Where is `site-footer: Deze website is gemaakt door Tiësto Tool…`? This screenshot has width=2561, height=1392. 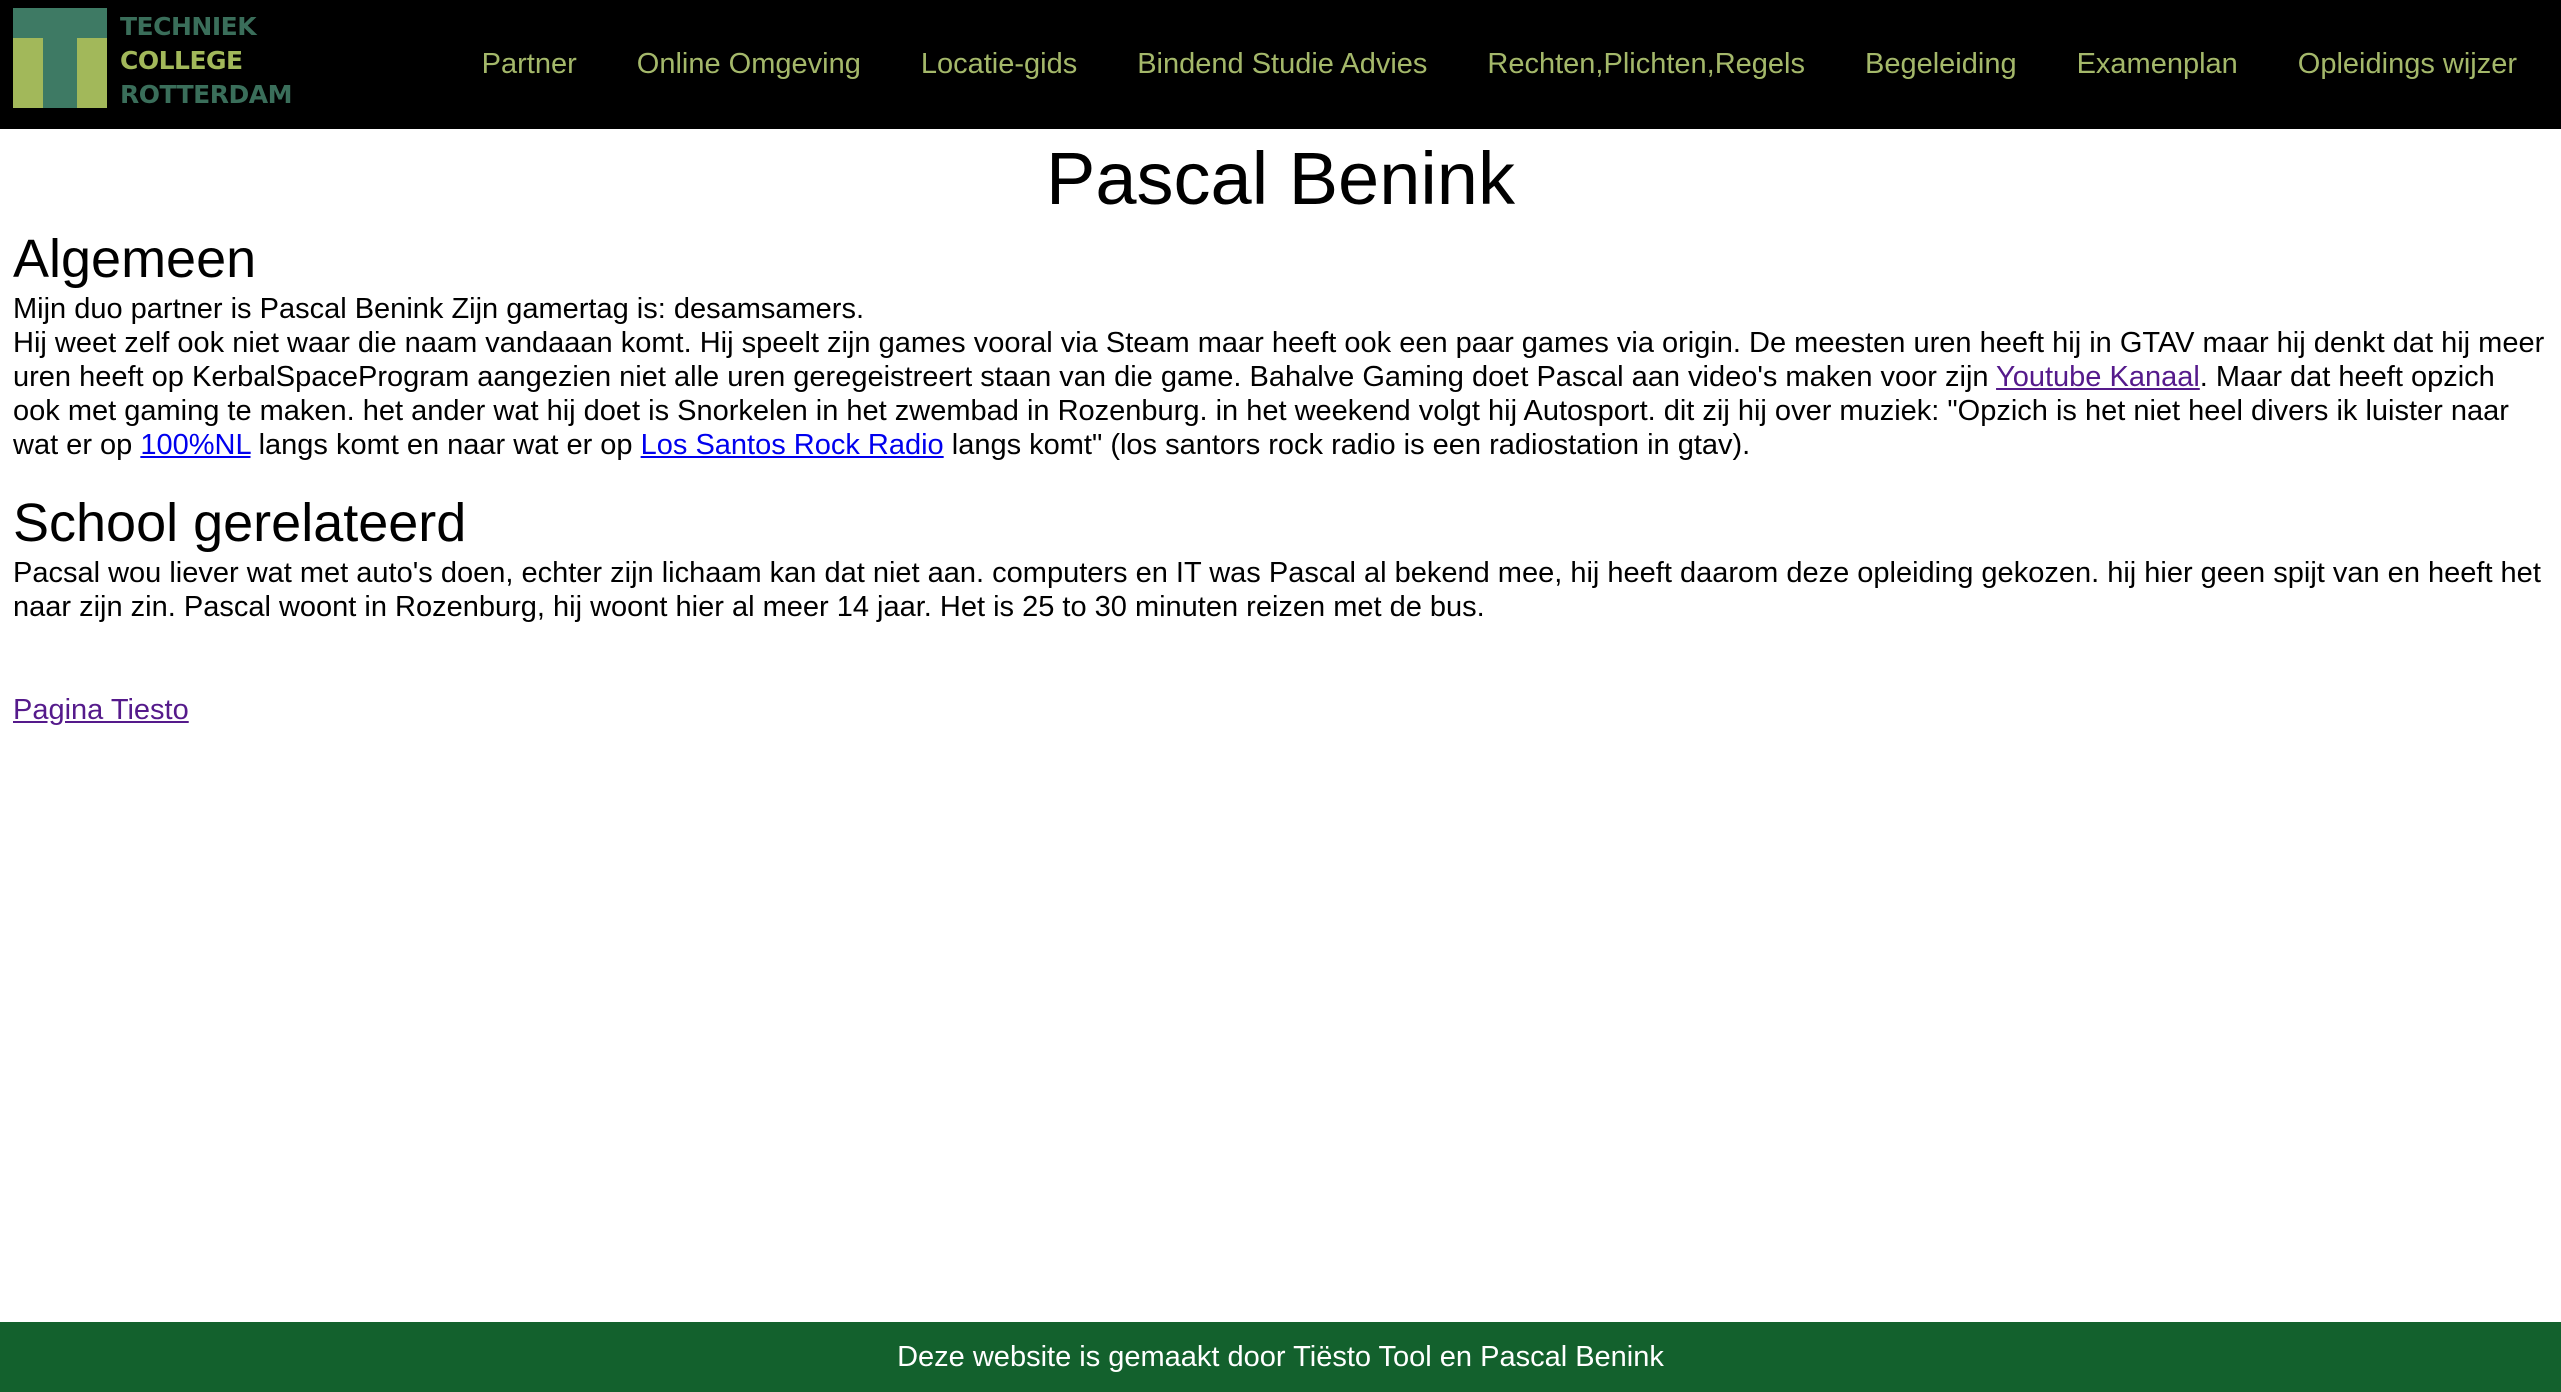 site-footer: Deze website is gemaakt door Tiësto Tool… is located at coordinates (1280, 1357).